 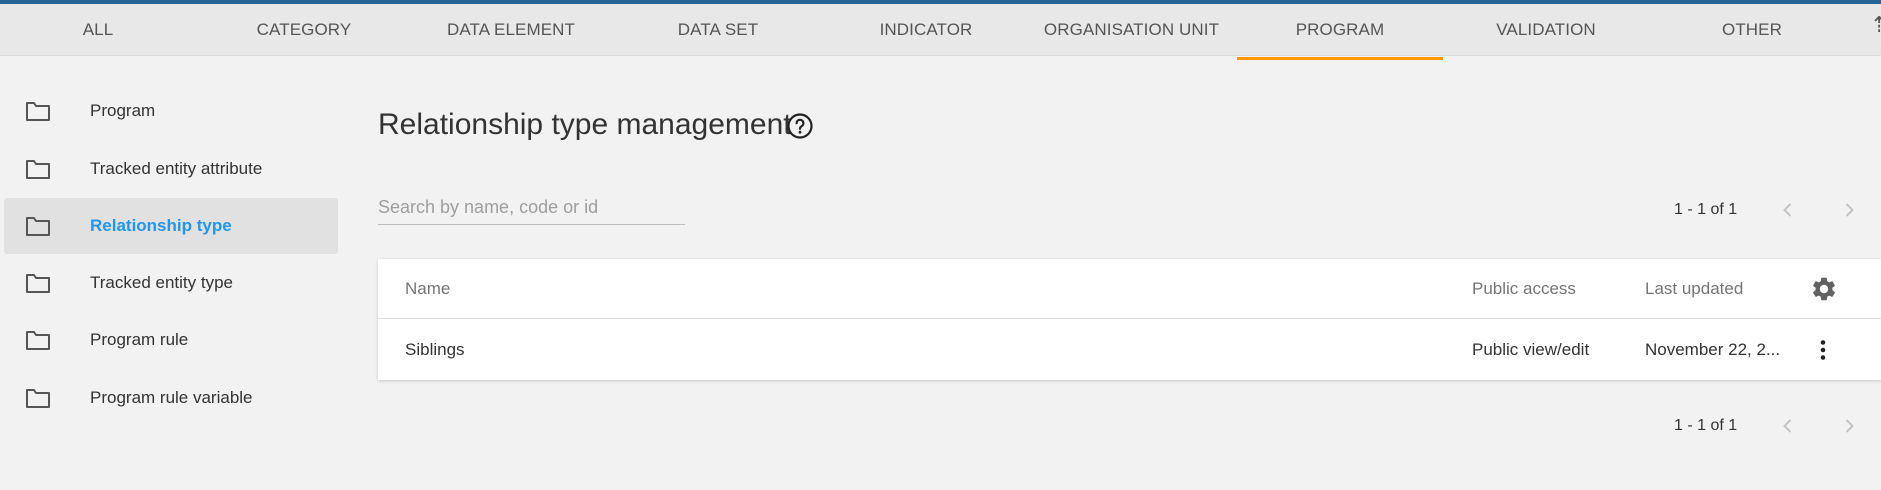 I want to click on sidebar-item-program-rule: Program rule, so click(x=171, y=340).